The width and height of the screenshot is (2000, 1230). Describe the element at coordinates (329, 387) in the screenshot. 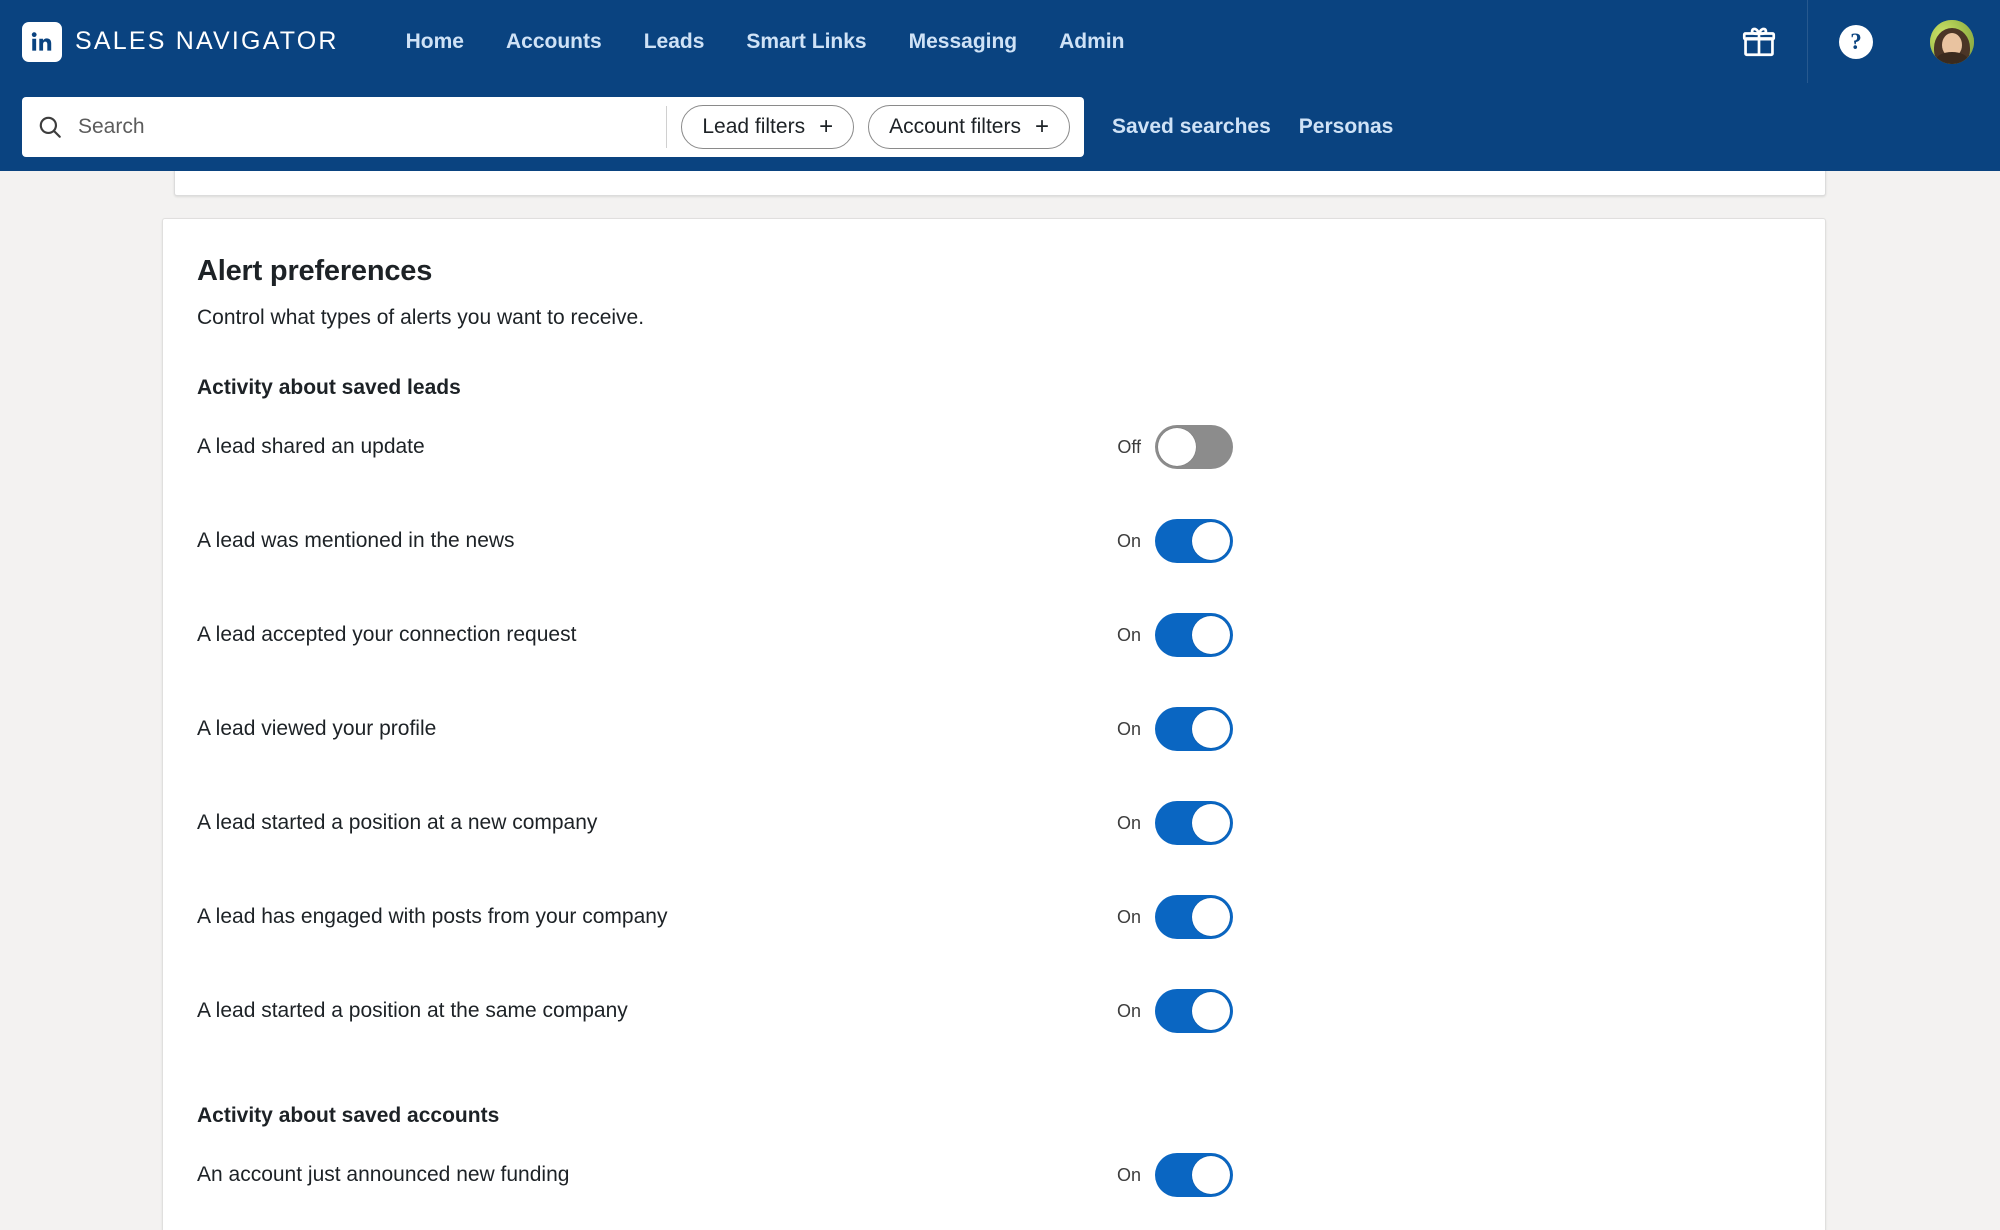

I see `section-heading-saved-leads: Activity about saved leads` at that location.